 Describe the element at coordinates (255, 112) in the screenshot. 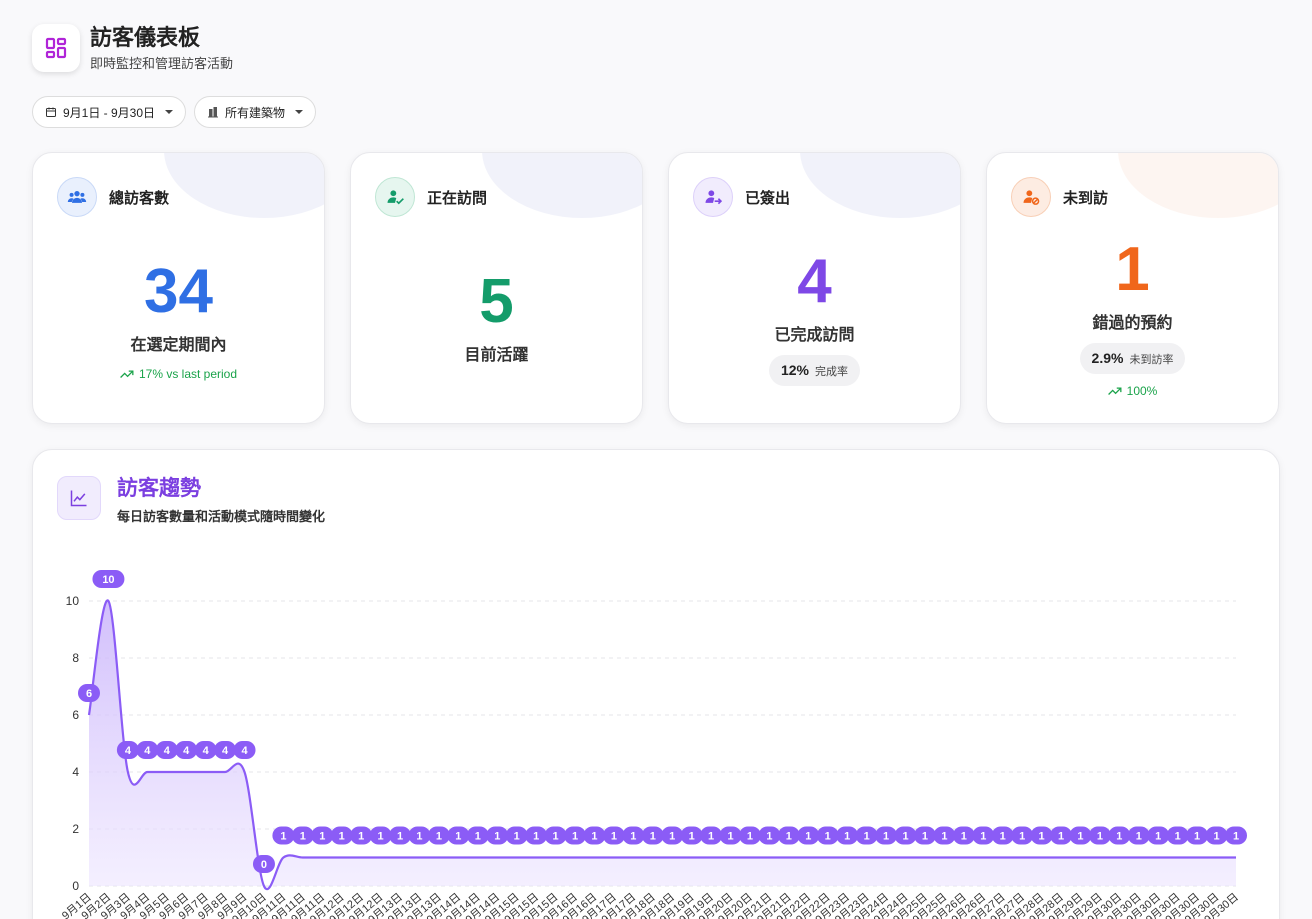

I see `building-dropdown: 所有建築物` at that location.